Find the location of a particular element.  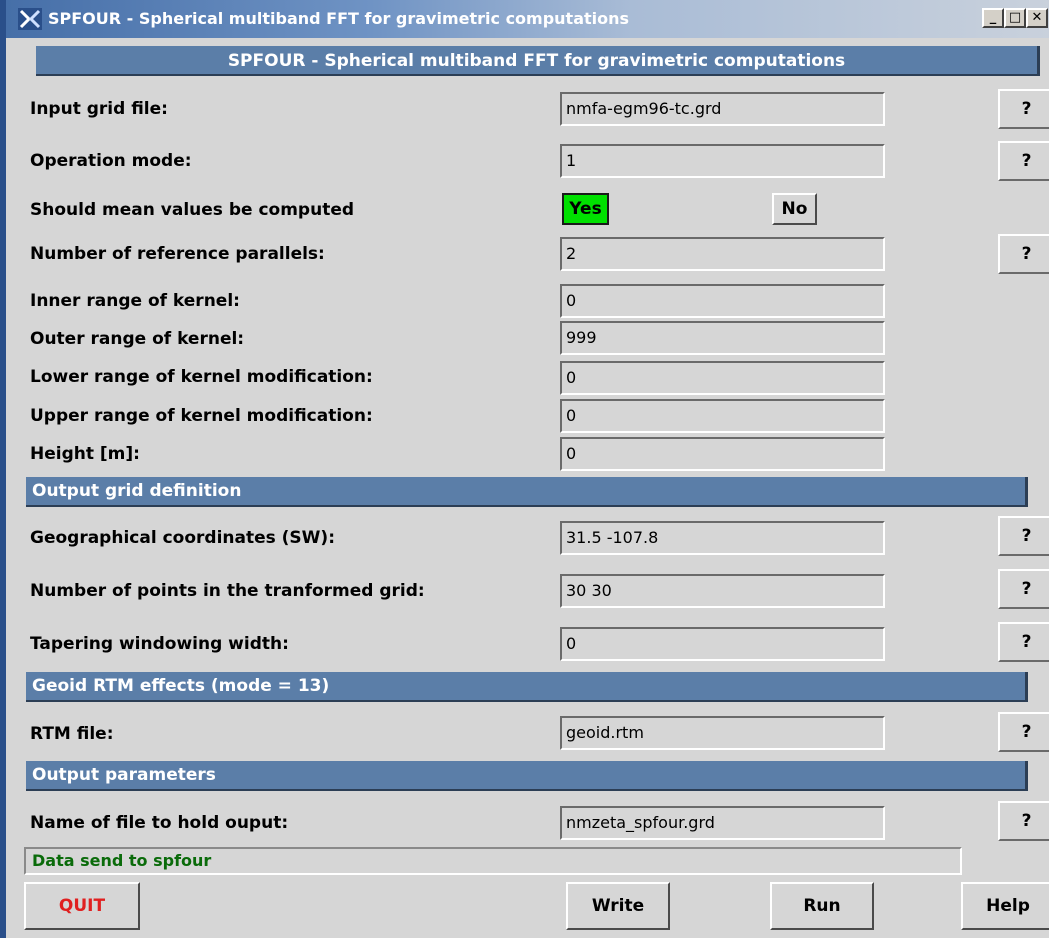

minimize-icon: _ is located at coordinates (993, 17).